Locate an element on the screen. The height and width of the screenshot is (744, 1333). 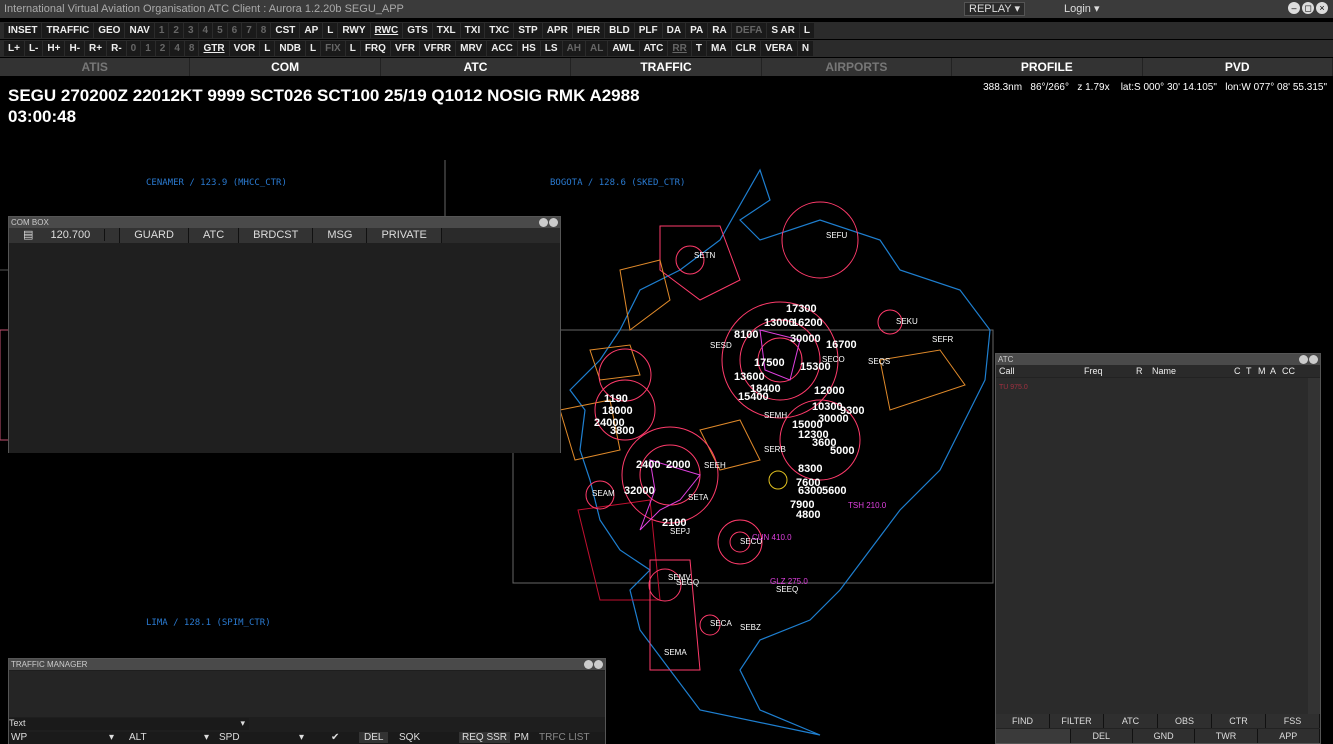
toolbar1-button-20: TXC is located at coordinates (499, 30).